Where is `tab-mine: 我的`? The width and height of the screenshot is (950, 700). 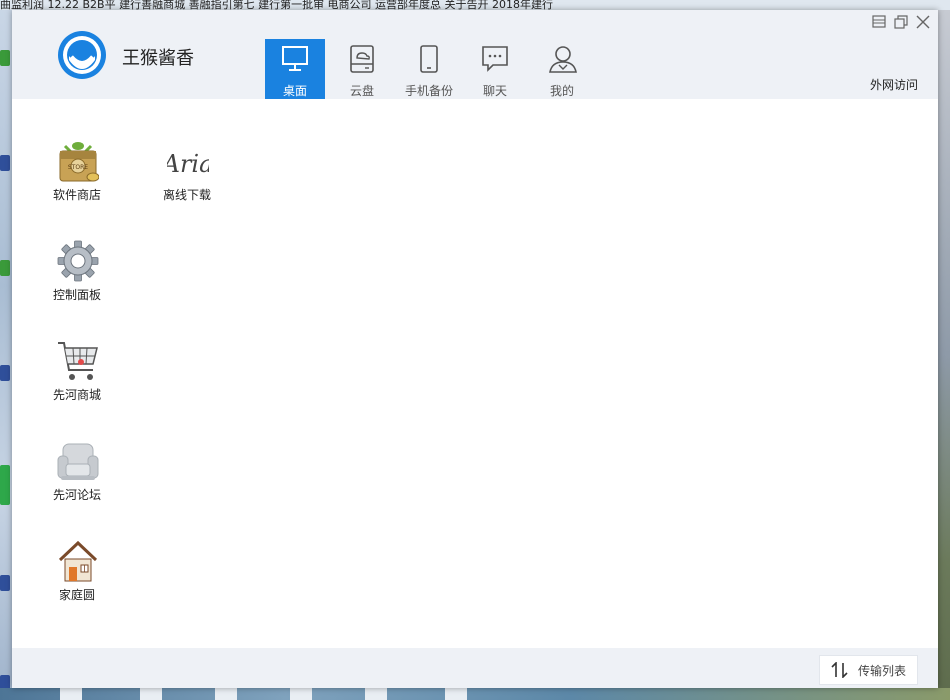 tab-mine: 我的 is located at coordinates (562, 69).